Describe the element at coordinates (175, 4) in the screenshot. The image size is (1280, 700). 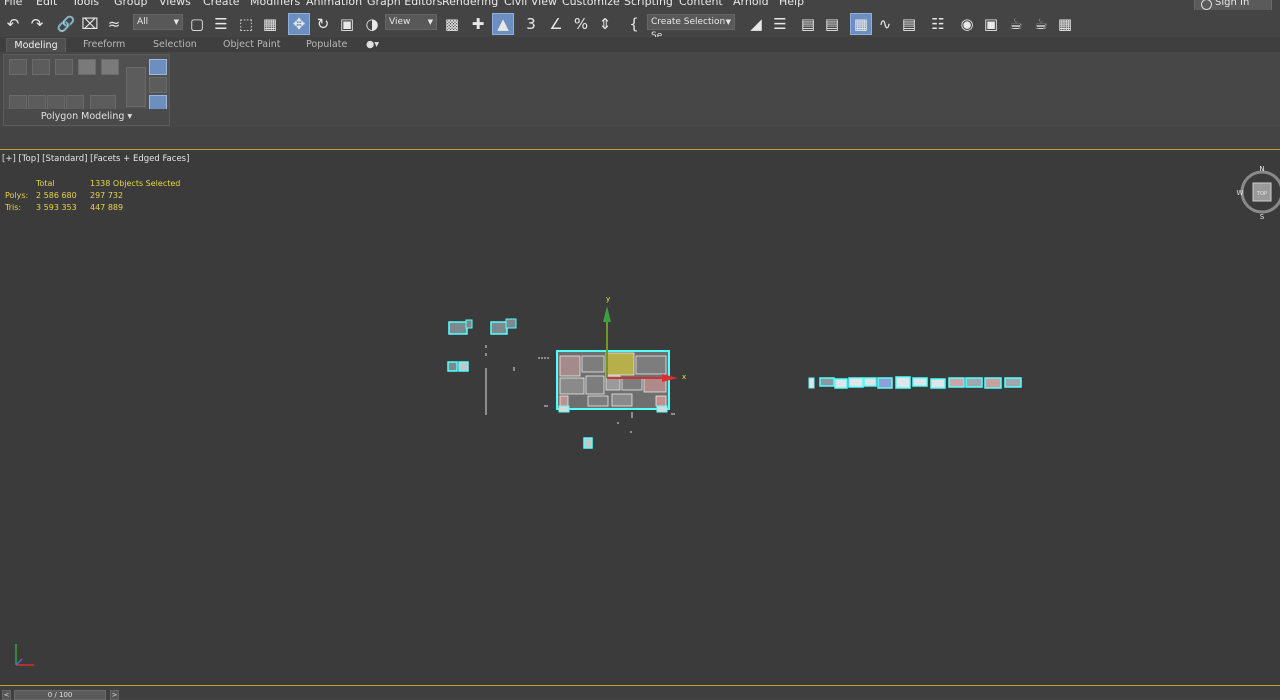
I see `menu-views: Views` at that location.